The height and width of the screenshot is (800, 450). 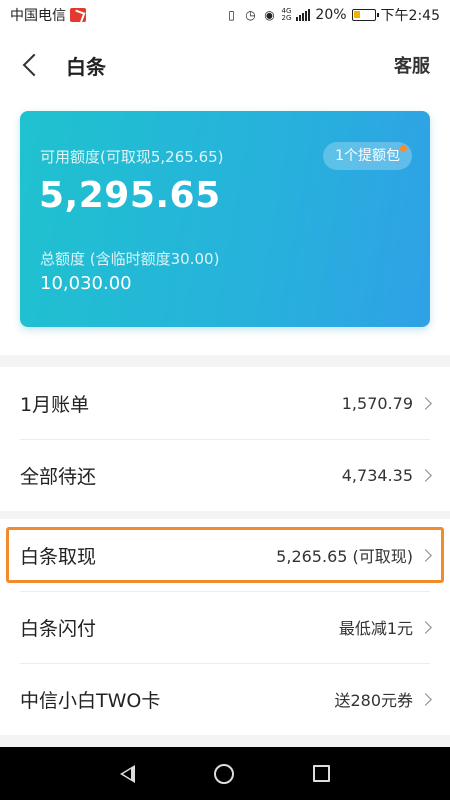 What do you see at coordinates (269, 15) in the screenshot?
I see `eye-icon: ◉` at bounding box center [269, 15].